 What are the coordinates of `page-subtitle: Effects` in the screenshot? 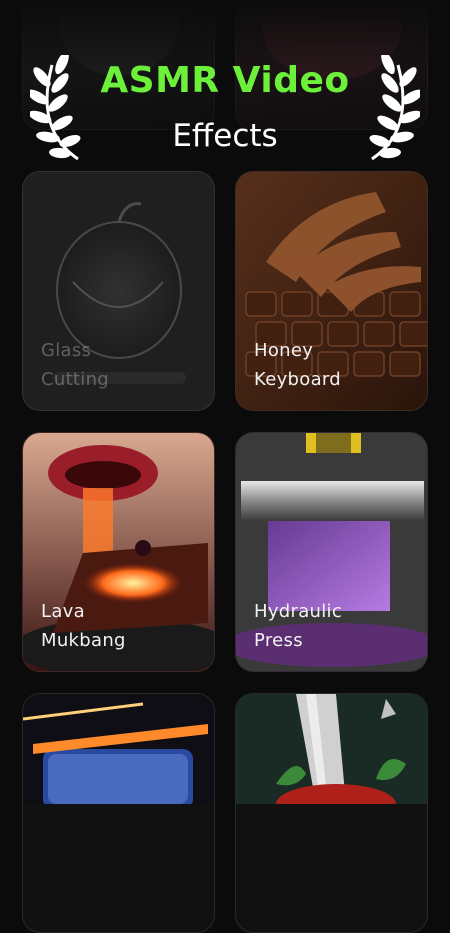 It's located at (225, 136).